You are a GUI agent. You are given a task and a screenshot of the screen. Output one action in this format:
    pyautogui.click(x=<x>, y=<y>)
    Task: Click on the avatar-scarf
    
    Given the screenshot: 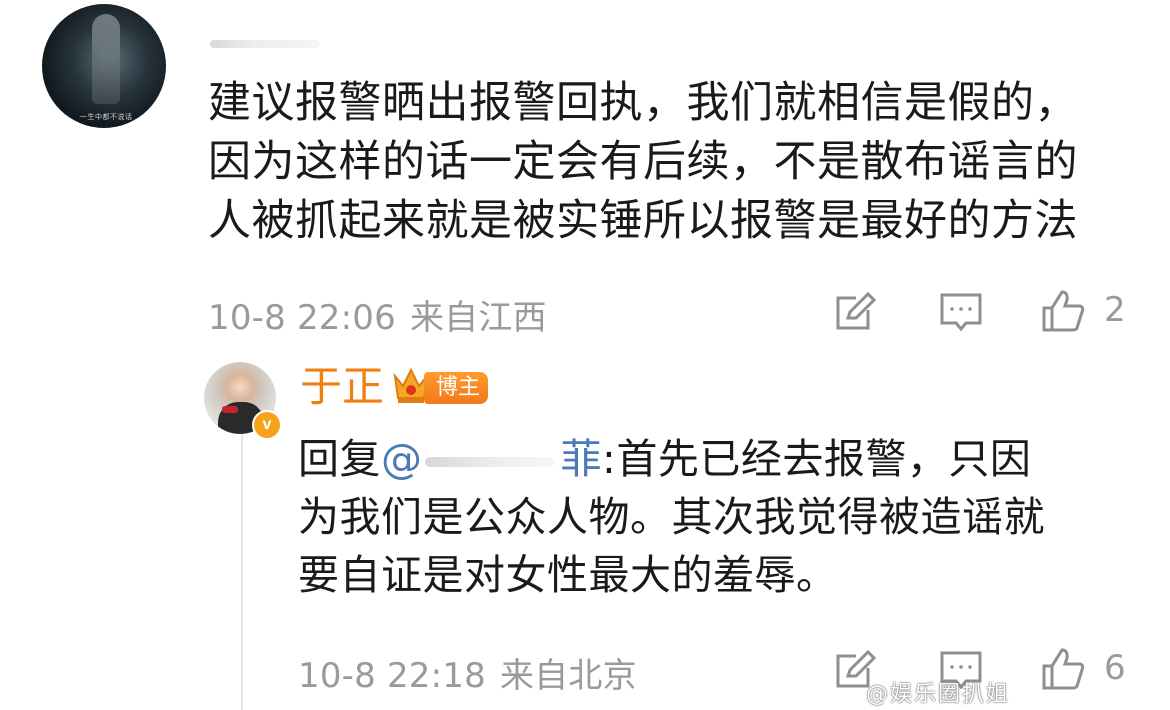 What is the action you would take?
    pyautogui.click(x=230, y=409)
    